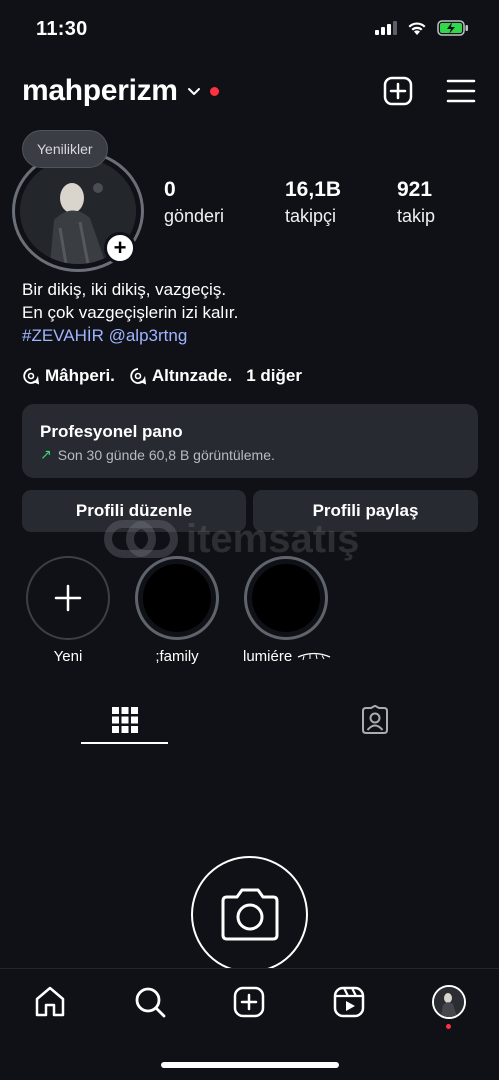 This screenshot has height=1080, width=499. I want to click on highlight-item: lumiére, so click(287, 610).